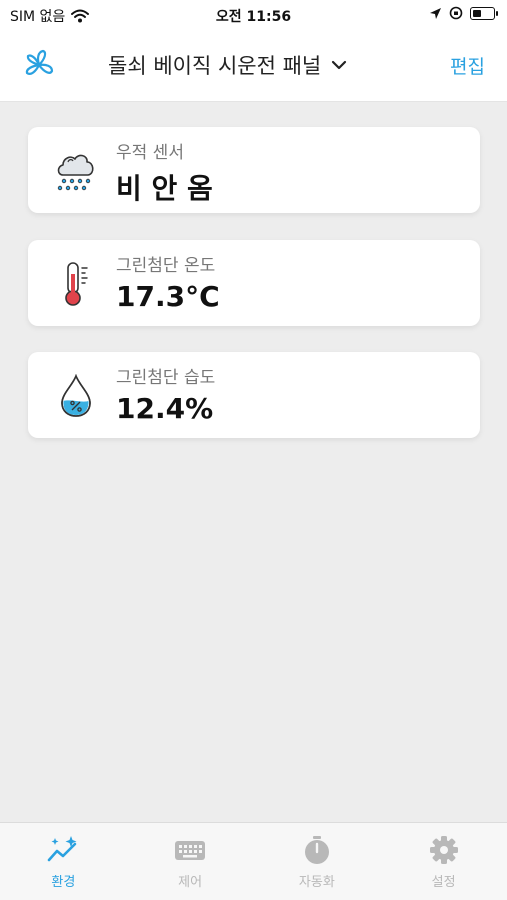 The image size is (507, 900). Describe the element at coordinates (63, 882) in the screenshot. I see `tab-label: 환경` at that location.